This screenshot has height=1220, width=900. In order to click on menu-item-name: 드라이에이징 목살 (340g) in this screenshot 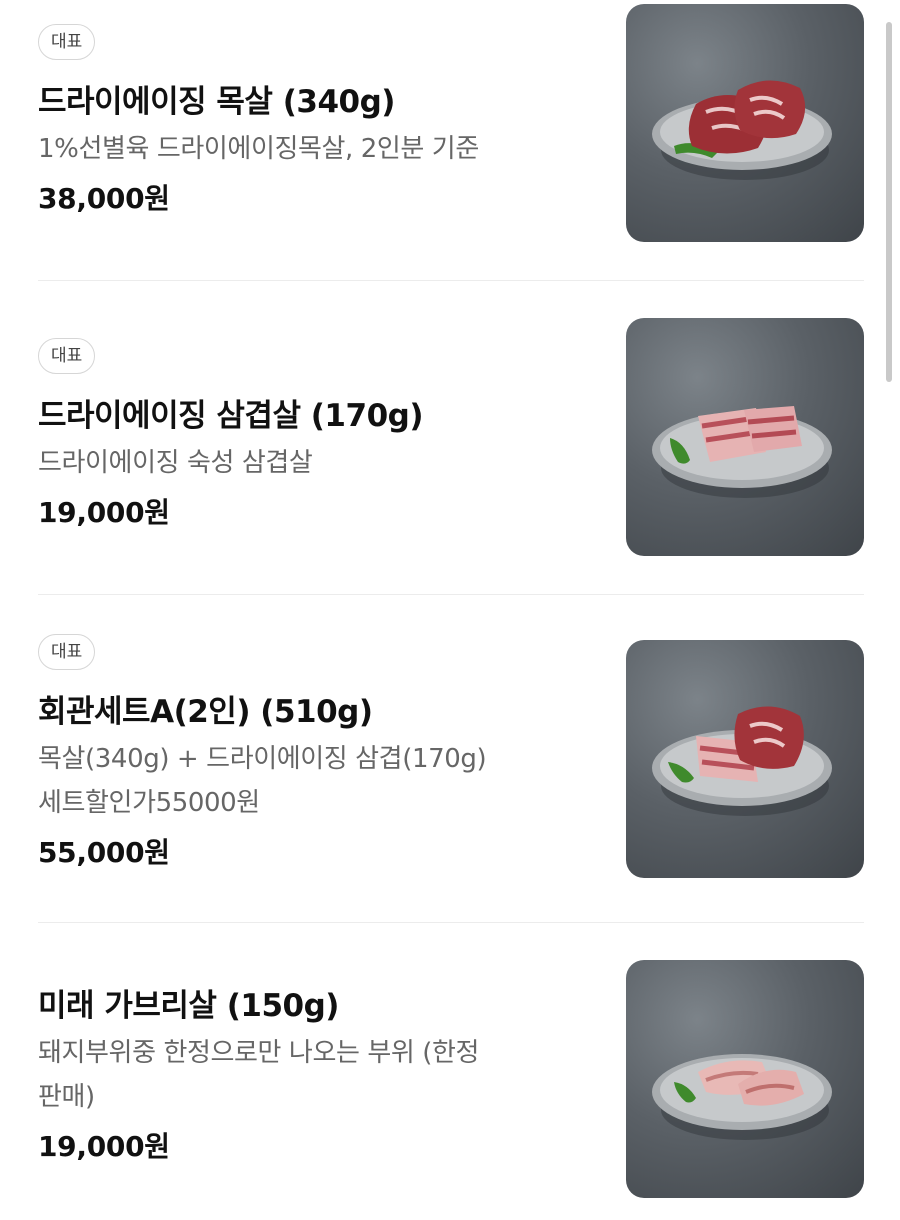, I will do `click(216, 102)`.